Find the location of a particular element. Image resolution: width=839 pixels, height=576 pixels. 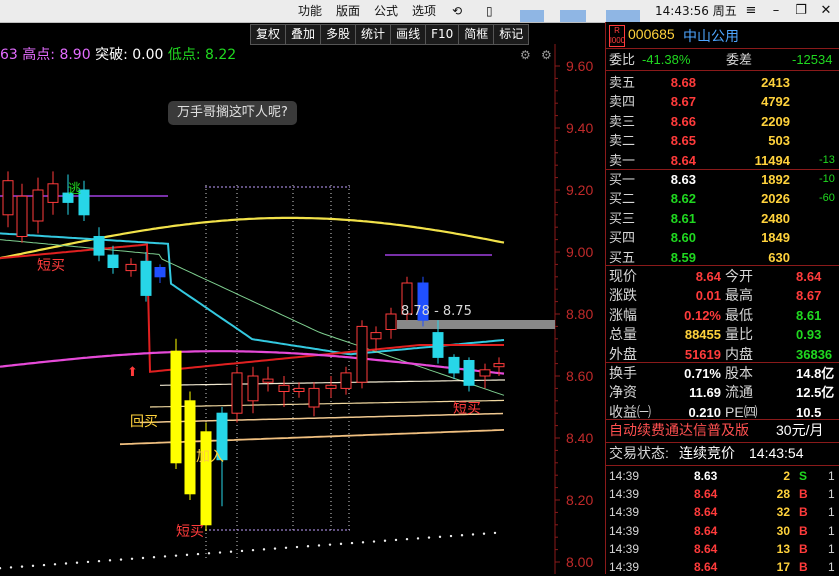

stats-label-1: 涨跌 is located at coordinates (623, 295).